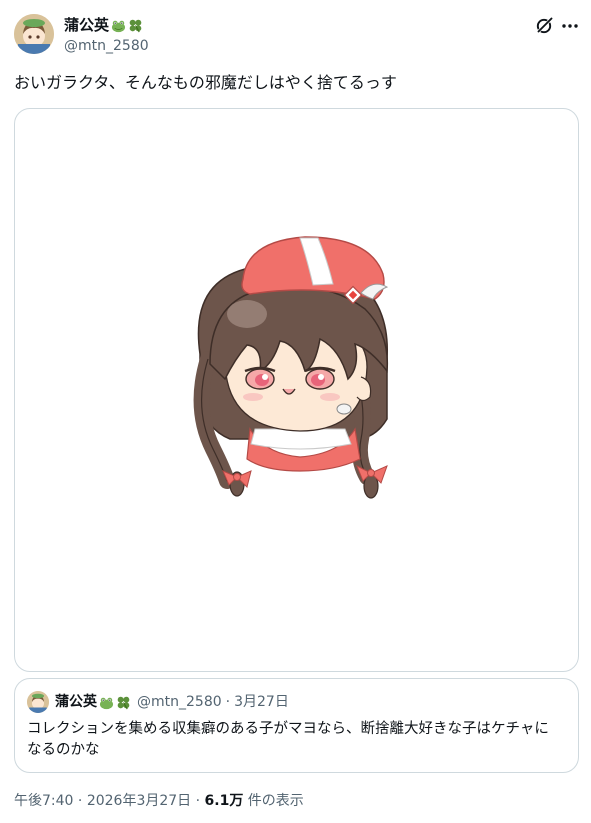  Describe the element at coordinates (43, 801) in the screenshot. I see `tweet-time: 午後7:40` at that location.